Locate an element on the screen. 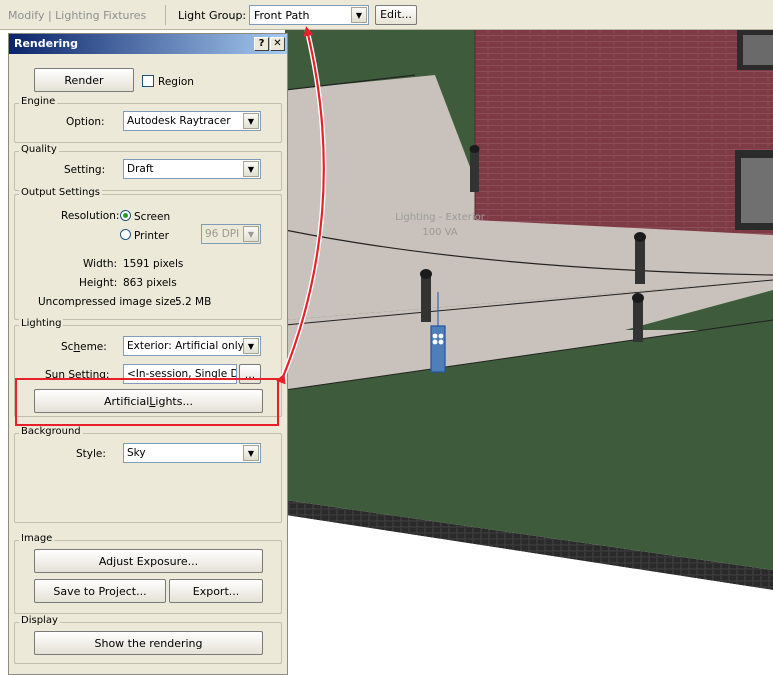  engine-option-value: Autodesk Raytracer is located at coordinates (179, 121).